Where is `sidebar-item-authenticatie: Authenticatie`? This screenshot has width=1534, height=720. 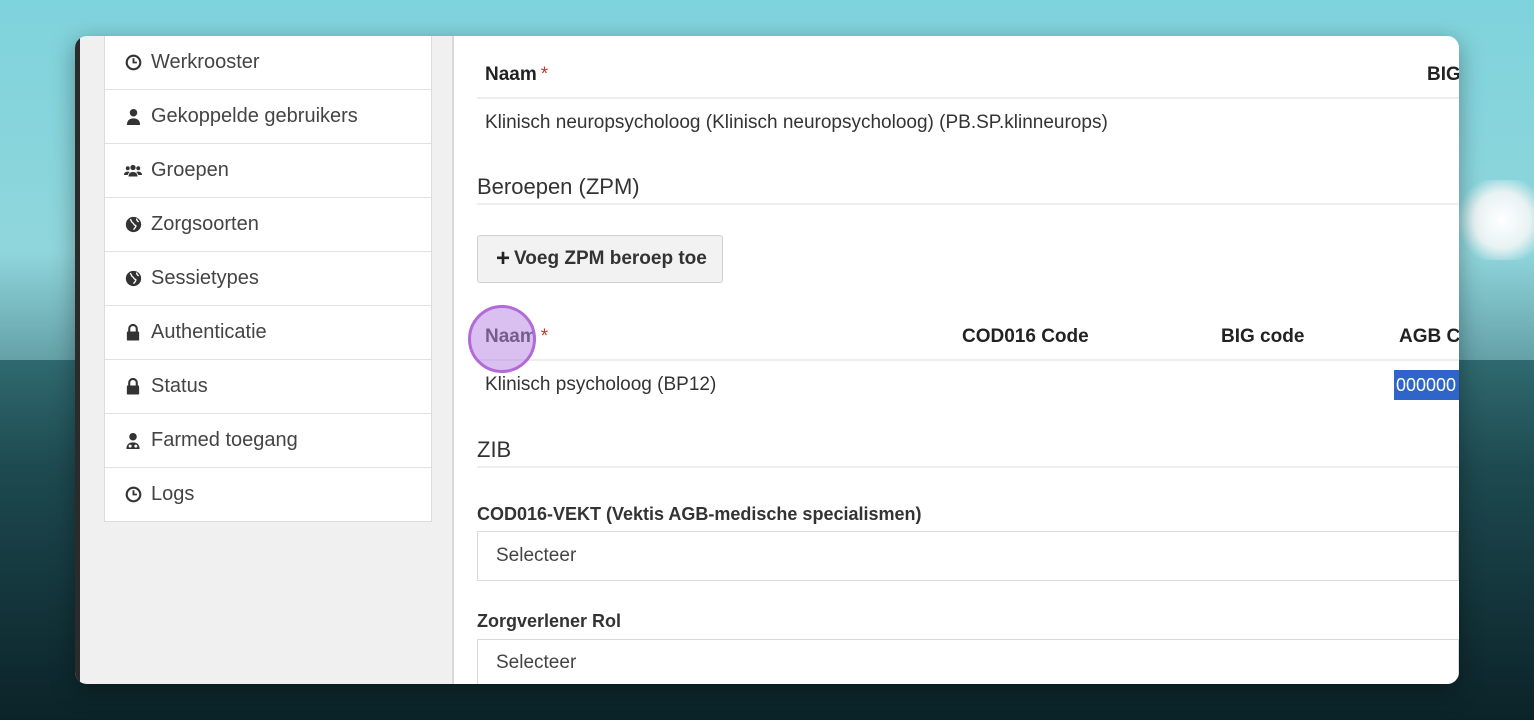 sidebar-item-authenticatie: Authenticatie is located at coordinates (268, 333).